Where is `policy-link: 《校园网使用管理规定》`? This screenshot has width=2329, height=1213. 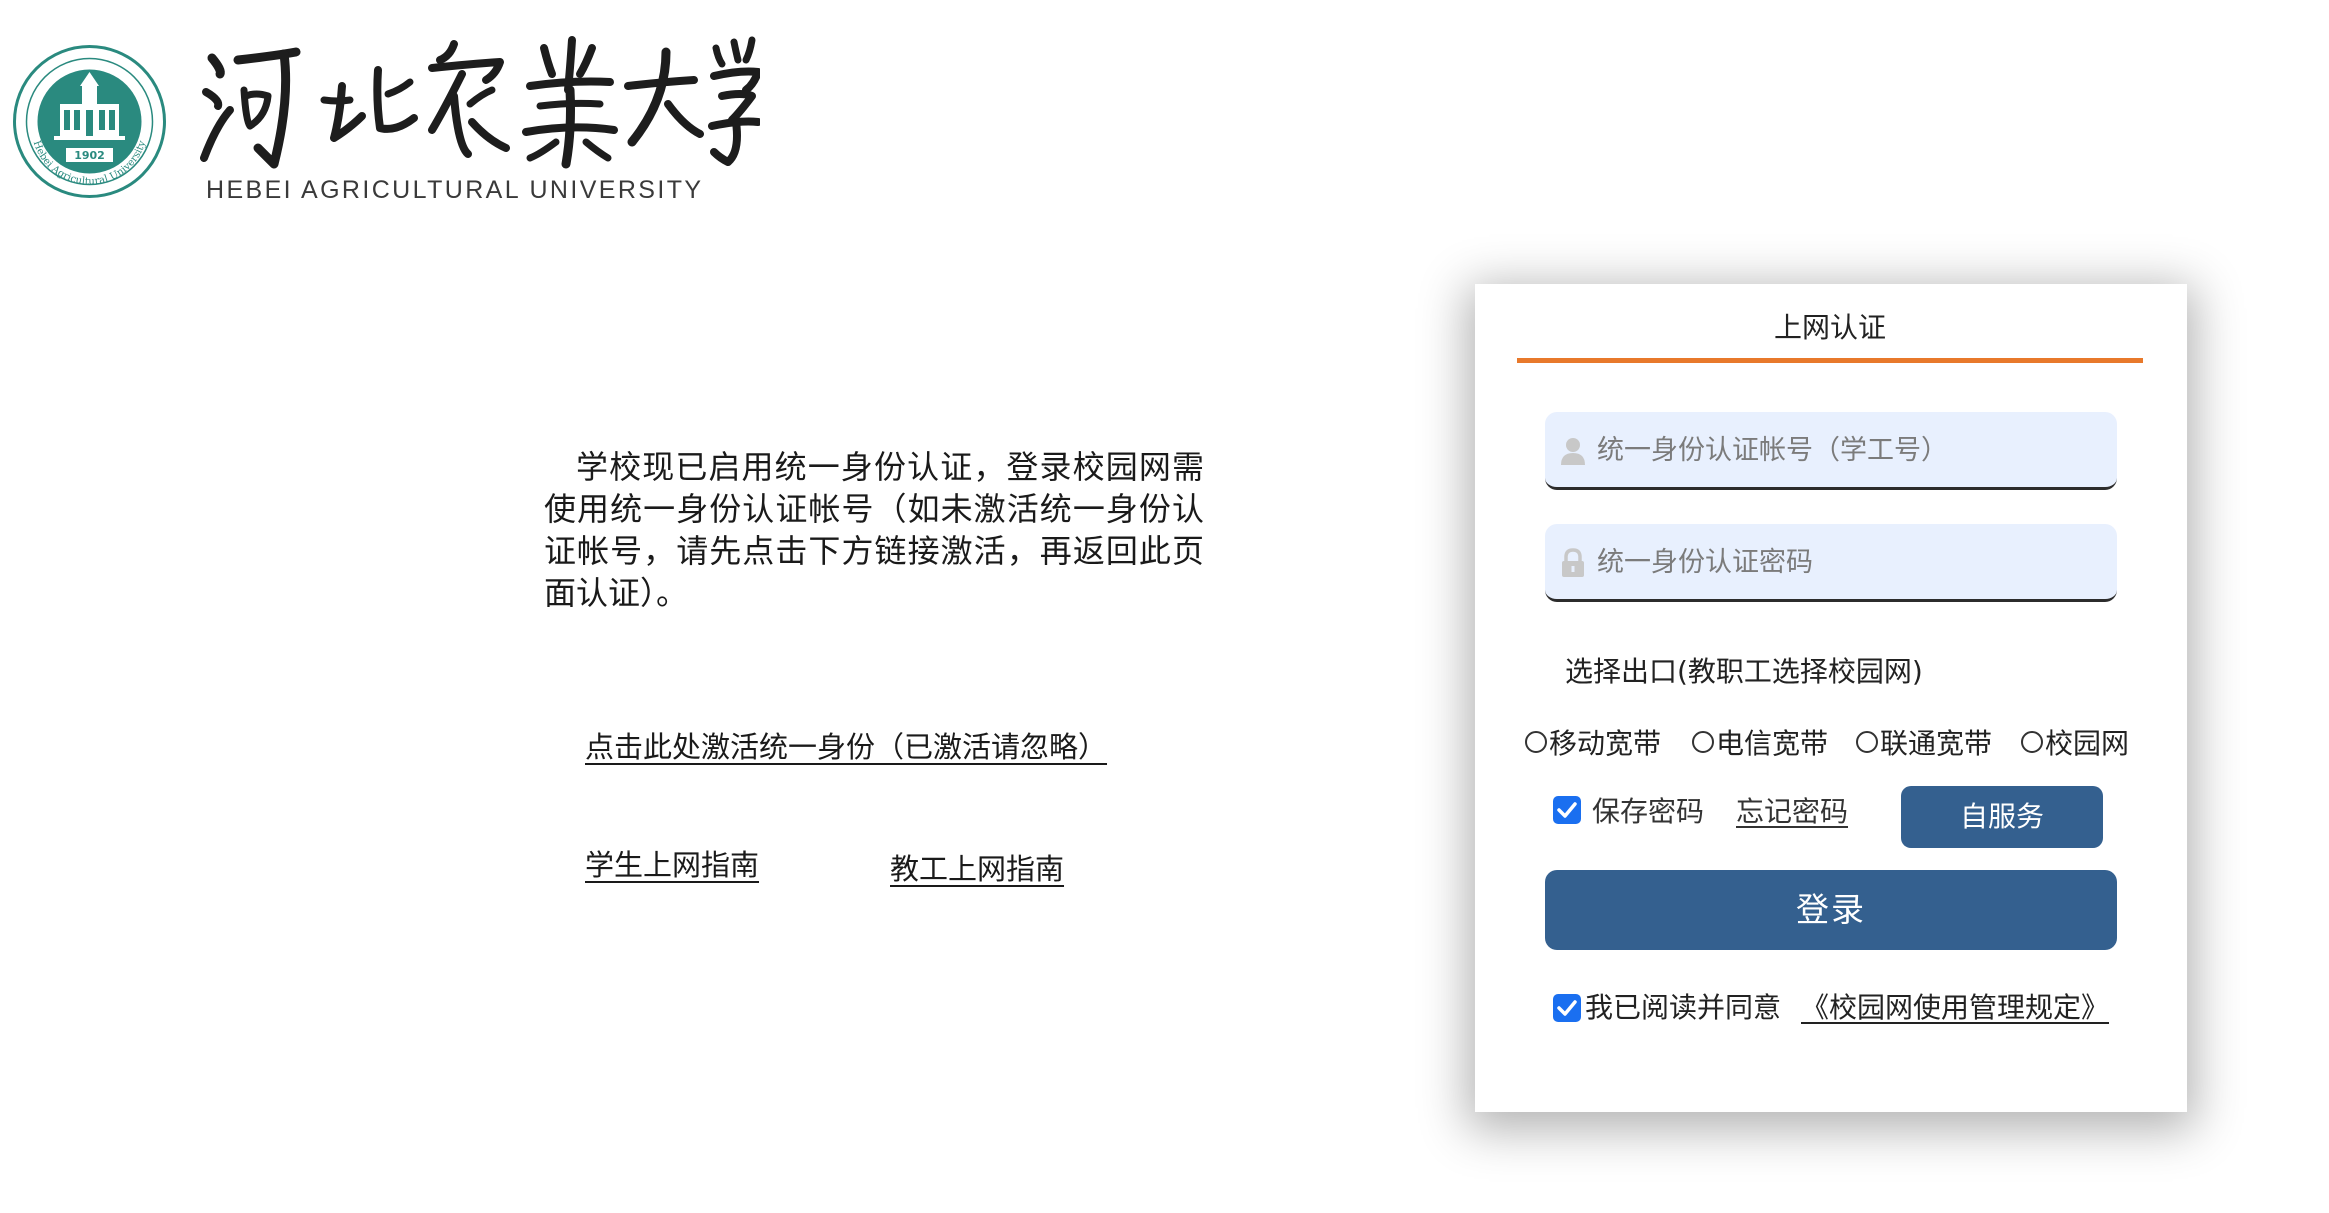
policy-link: 《校园网使用管理规定》 is located at coordinates (1955, 1006).